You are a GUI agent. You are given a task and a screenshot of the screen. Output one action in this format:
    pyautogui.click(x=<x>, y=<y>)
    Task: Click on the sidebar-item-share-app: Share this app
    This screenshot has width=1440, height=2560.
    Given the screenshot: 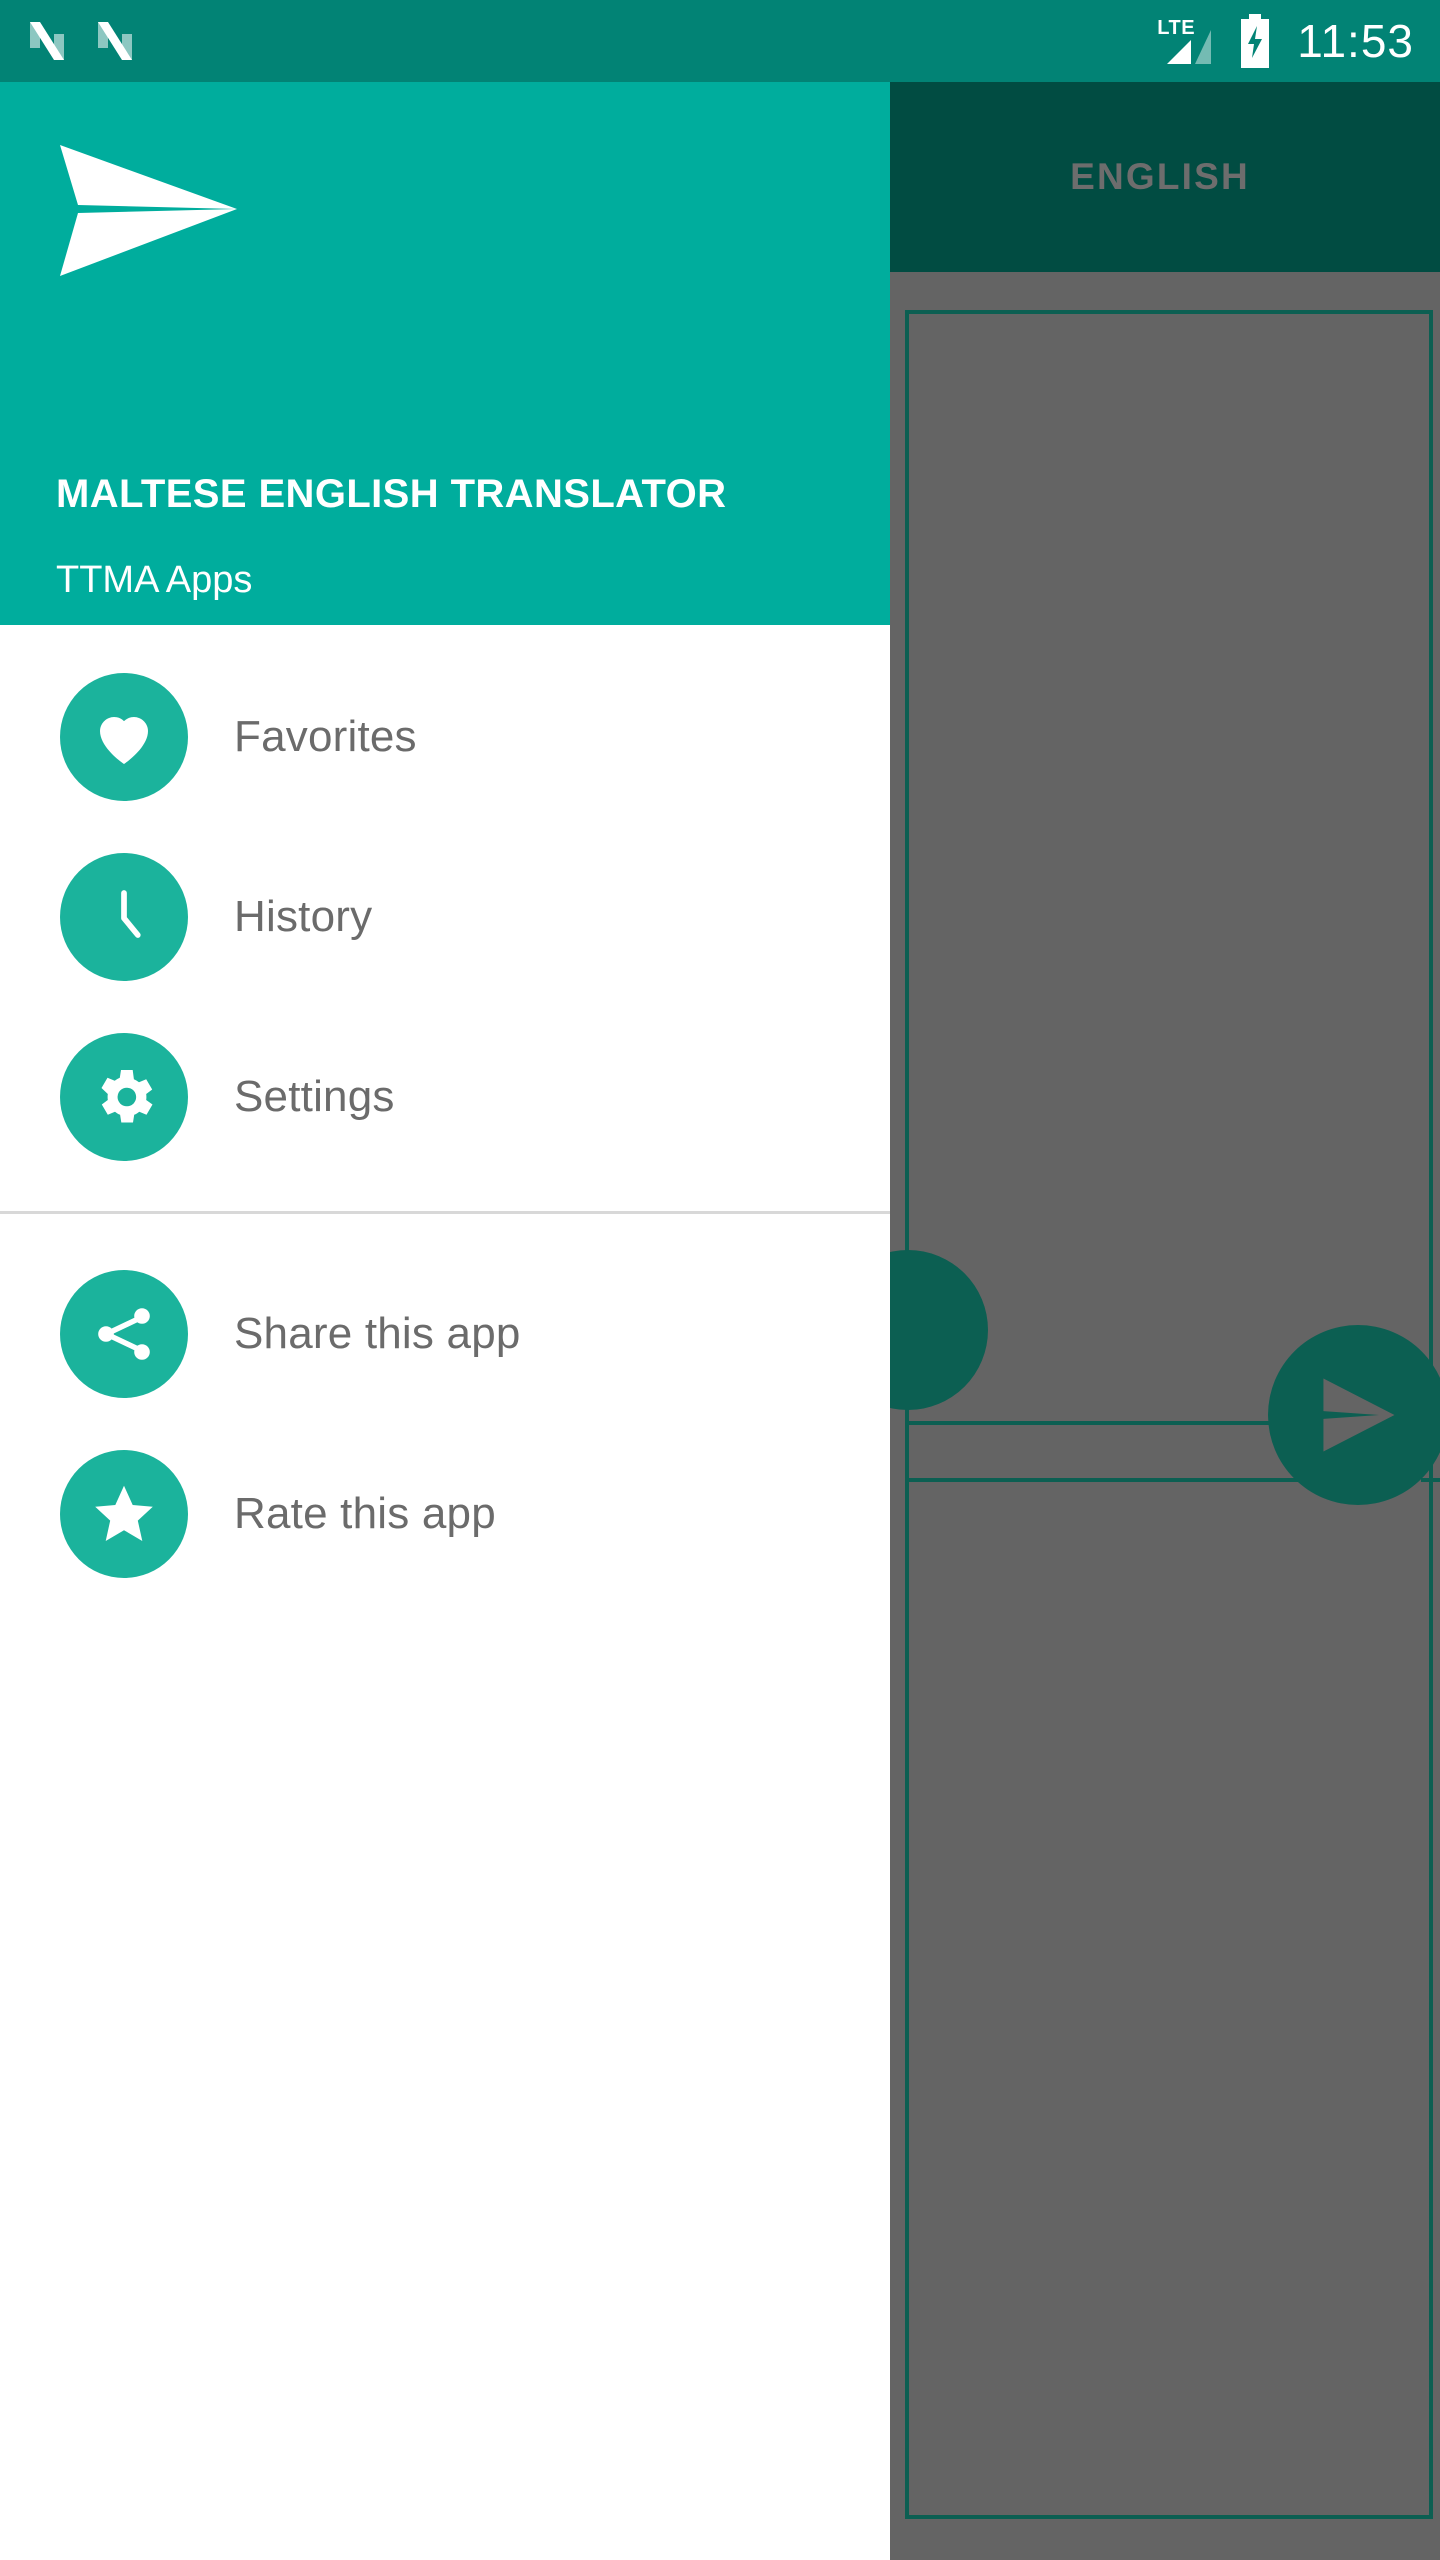 What is the action you would take?
    pyautogui.click(x=445, y=1334)
    